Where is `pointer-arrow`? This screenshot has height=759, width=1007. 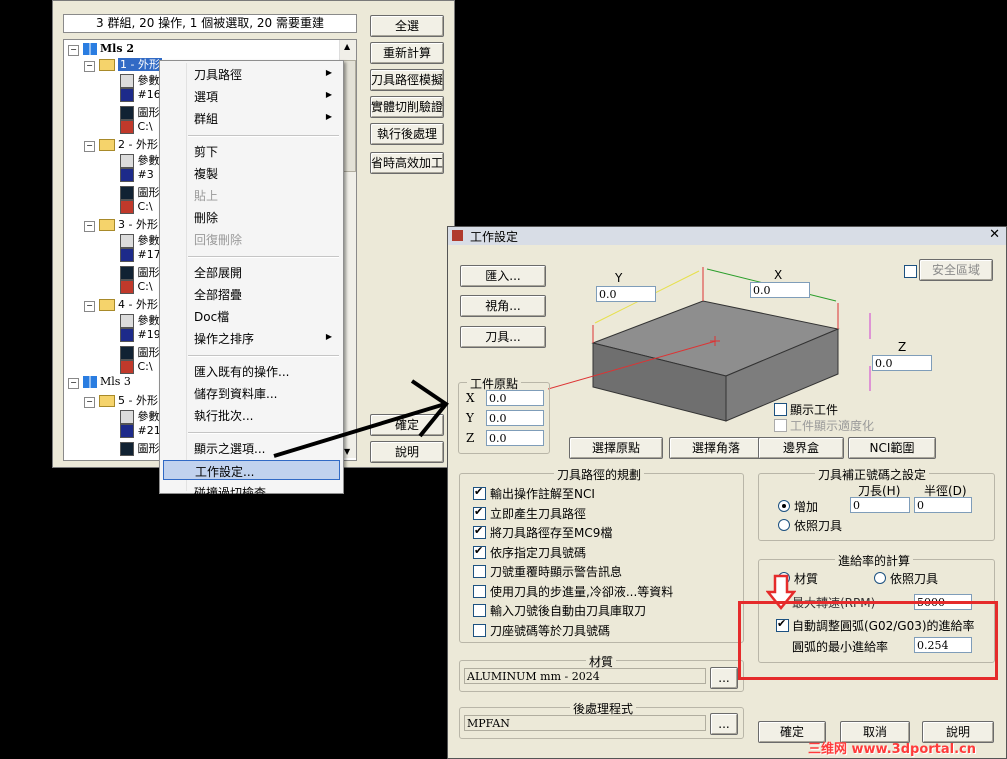 pointer-arrow is located at coordinates (361, 418).